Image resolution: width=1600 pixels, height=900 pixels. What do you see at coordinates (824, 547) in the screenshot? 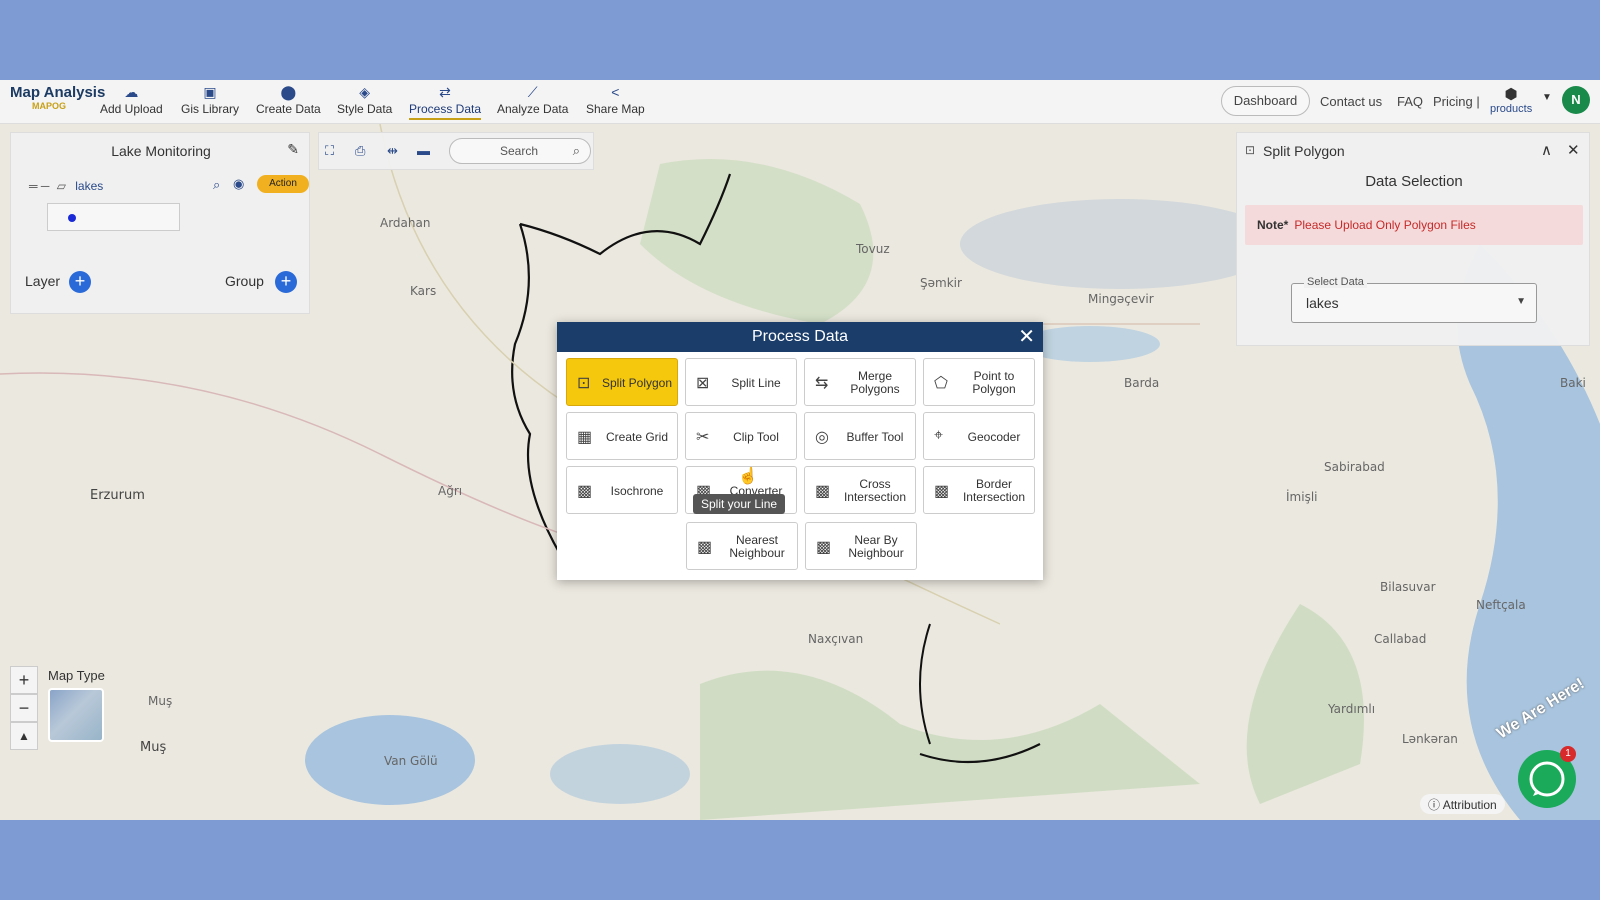
I see `near-by-neighbour-icon: ▩` at bounding box center [824, 547].